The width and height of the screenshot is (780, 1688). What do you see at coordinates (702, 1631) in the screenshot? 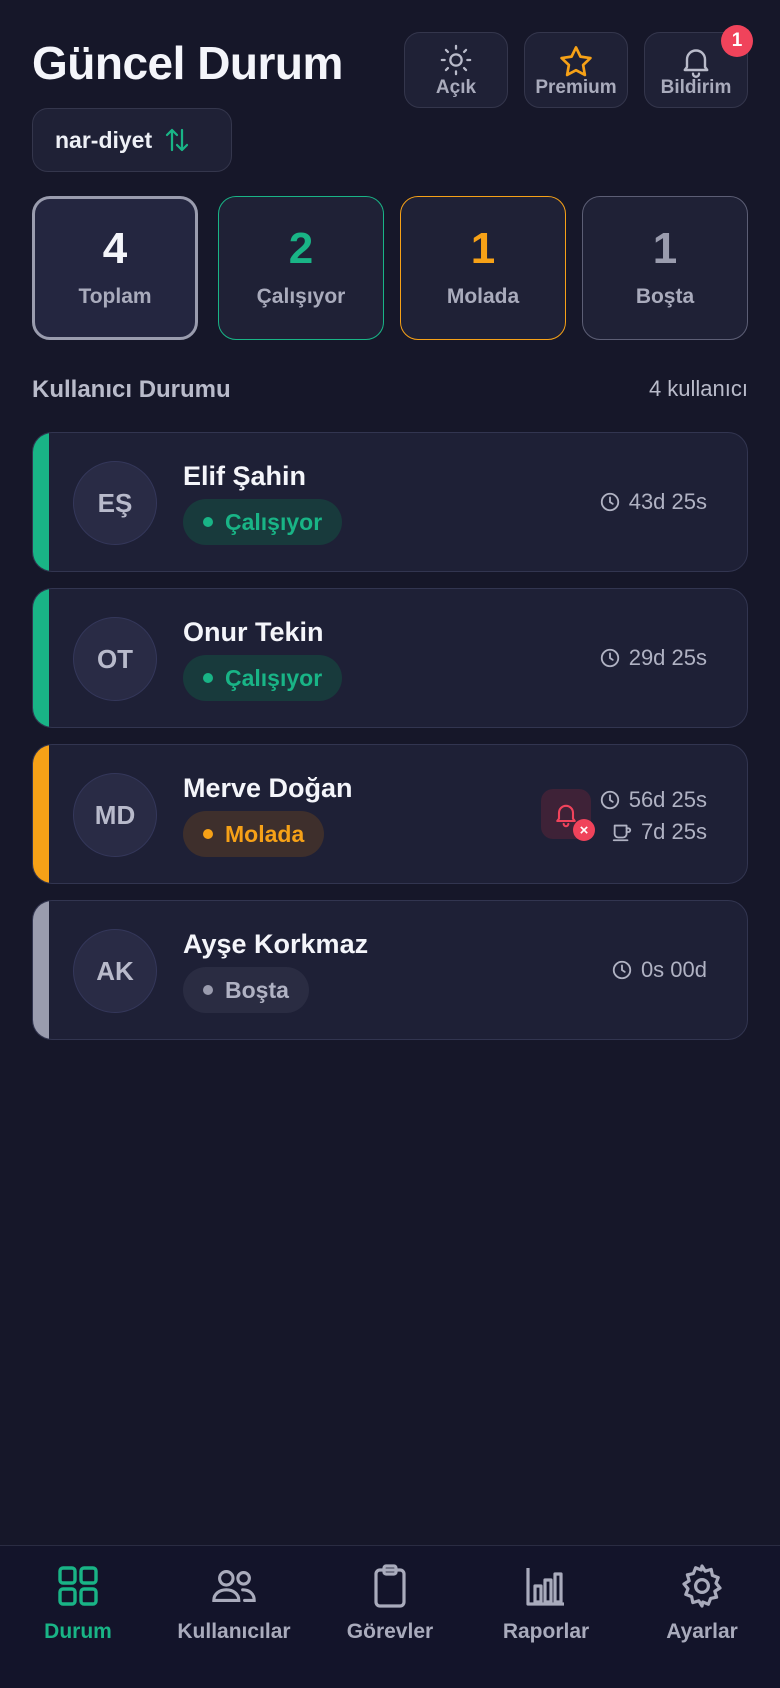
I see `nav-label: Ayarlar` at bounding box center [702, 1631].